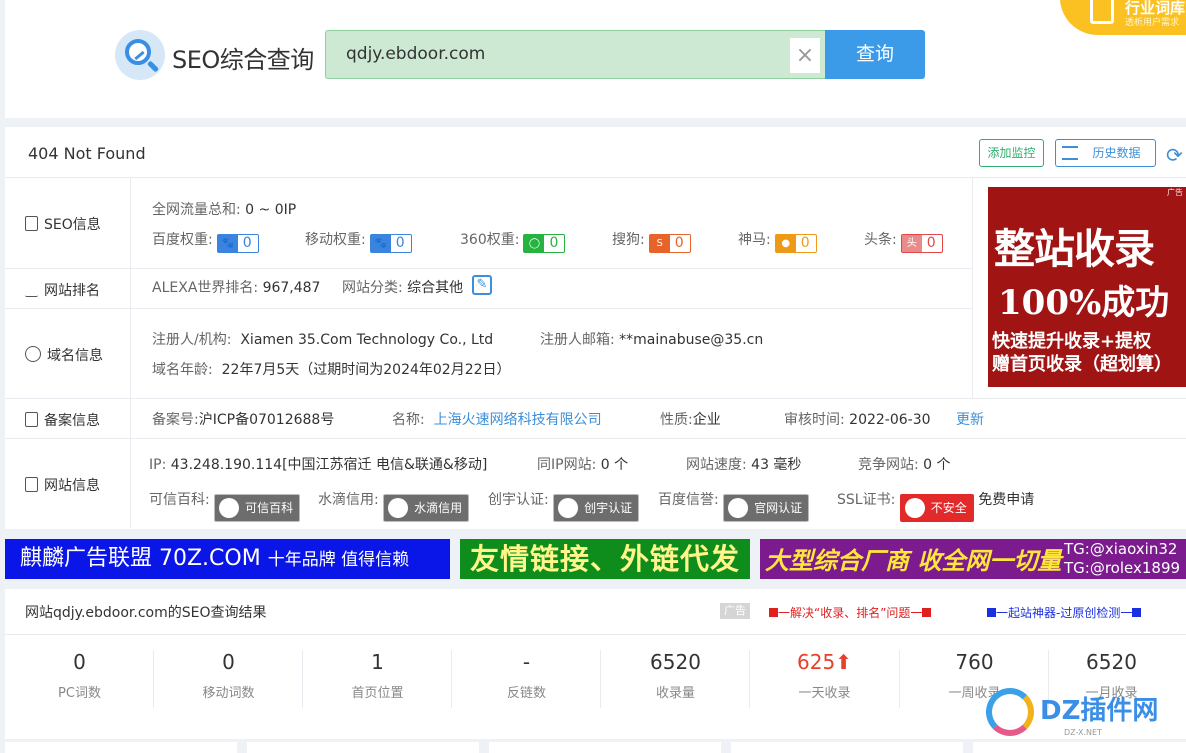 This screenshot has height=753, width=1186. What do you see at coordinates (1121, 549) in the screenshot?
I see `banner3-tg1: TG:@xiaoxin32` at bounding box center [1121, 549].